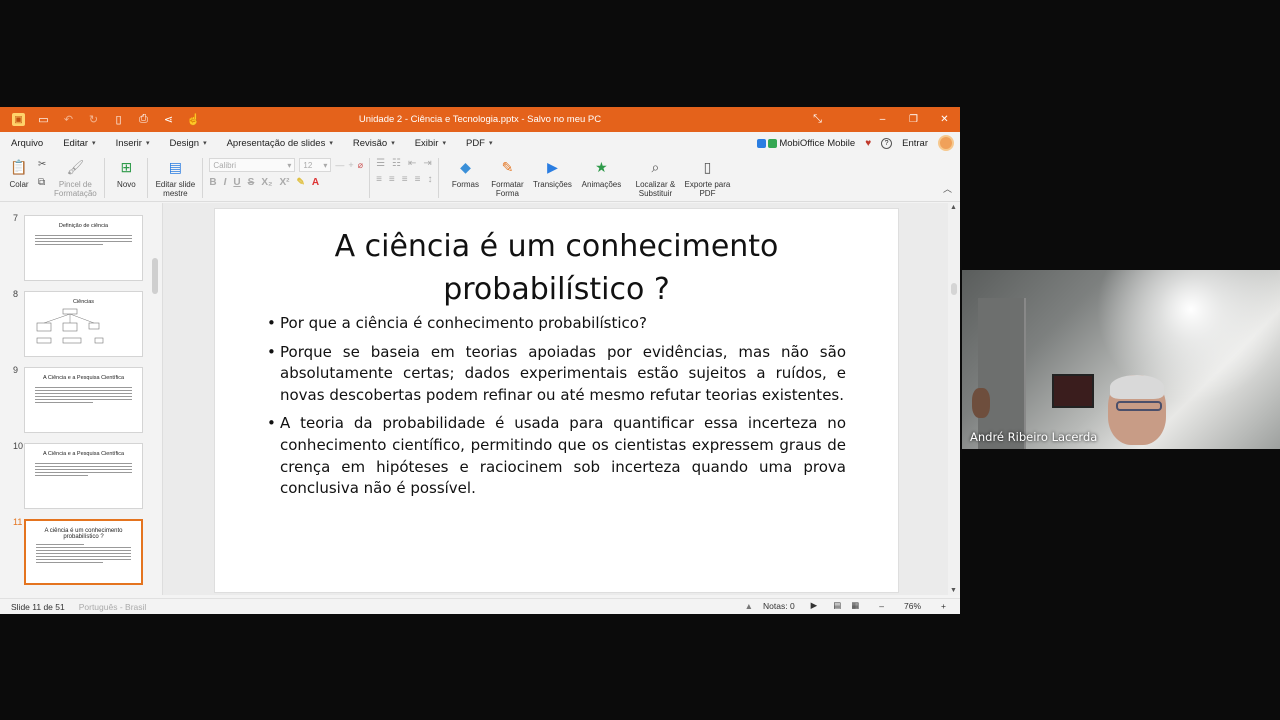 Image resolution: width=1280 pixels, height=720 pixels. I want to click on new-document-icon: ▯, so click(118, 119).